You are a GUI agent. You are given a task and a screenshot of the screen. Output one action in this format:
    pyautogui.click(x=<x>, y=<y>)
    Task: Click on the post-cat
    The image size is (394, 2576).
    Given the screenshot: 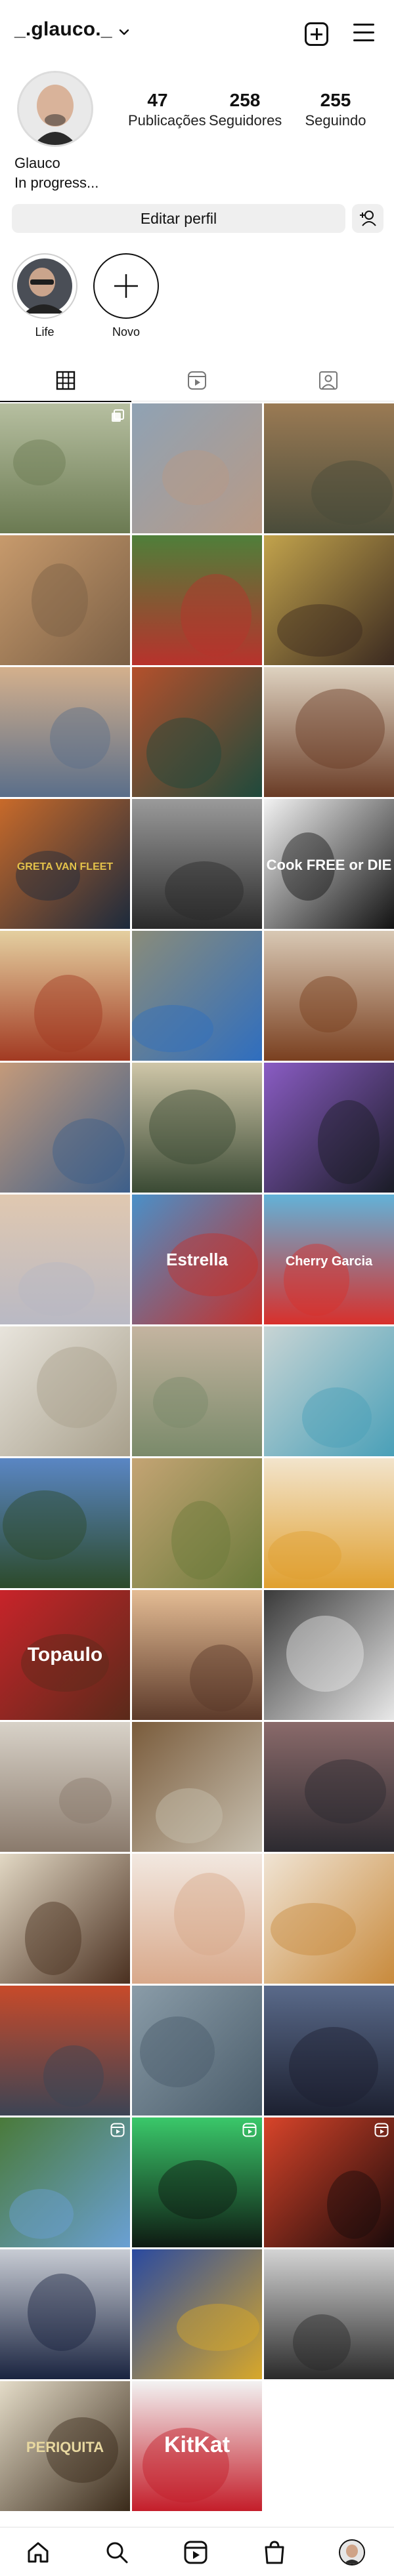 What is the action you would take?
    pyautogui.click(x=329, y=468)
    